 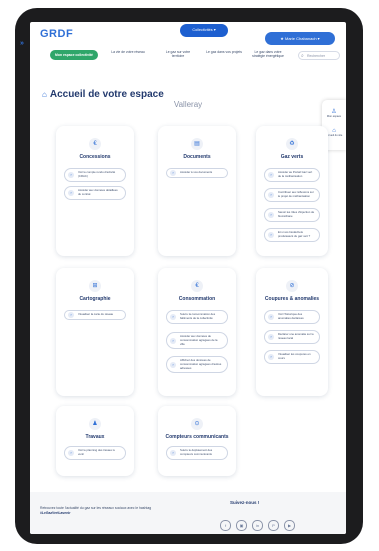 What do you see at coordinates (245, 502) in the screenshot?
I see `follow-us-label: Suivez-nous !` at bounding box center [245, 502].